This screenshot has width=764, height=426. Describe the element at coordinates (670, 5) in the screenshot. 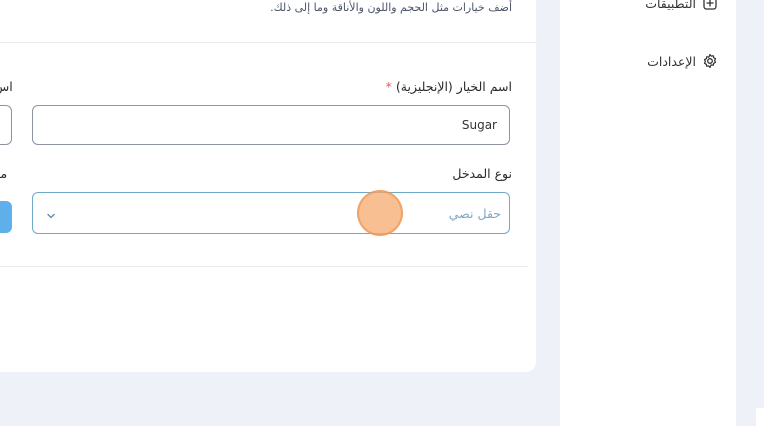

I see `sidebar-item-label: التطبيقات` at that location.